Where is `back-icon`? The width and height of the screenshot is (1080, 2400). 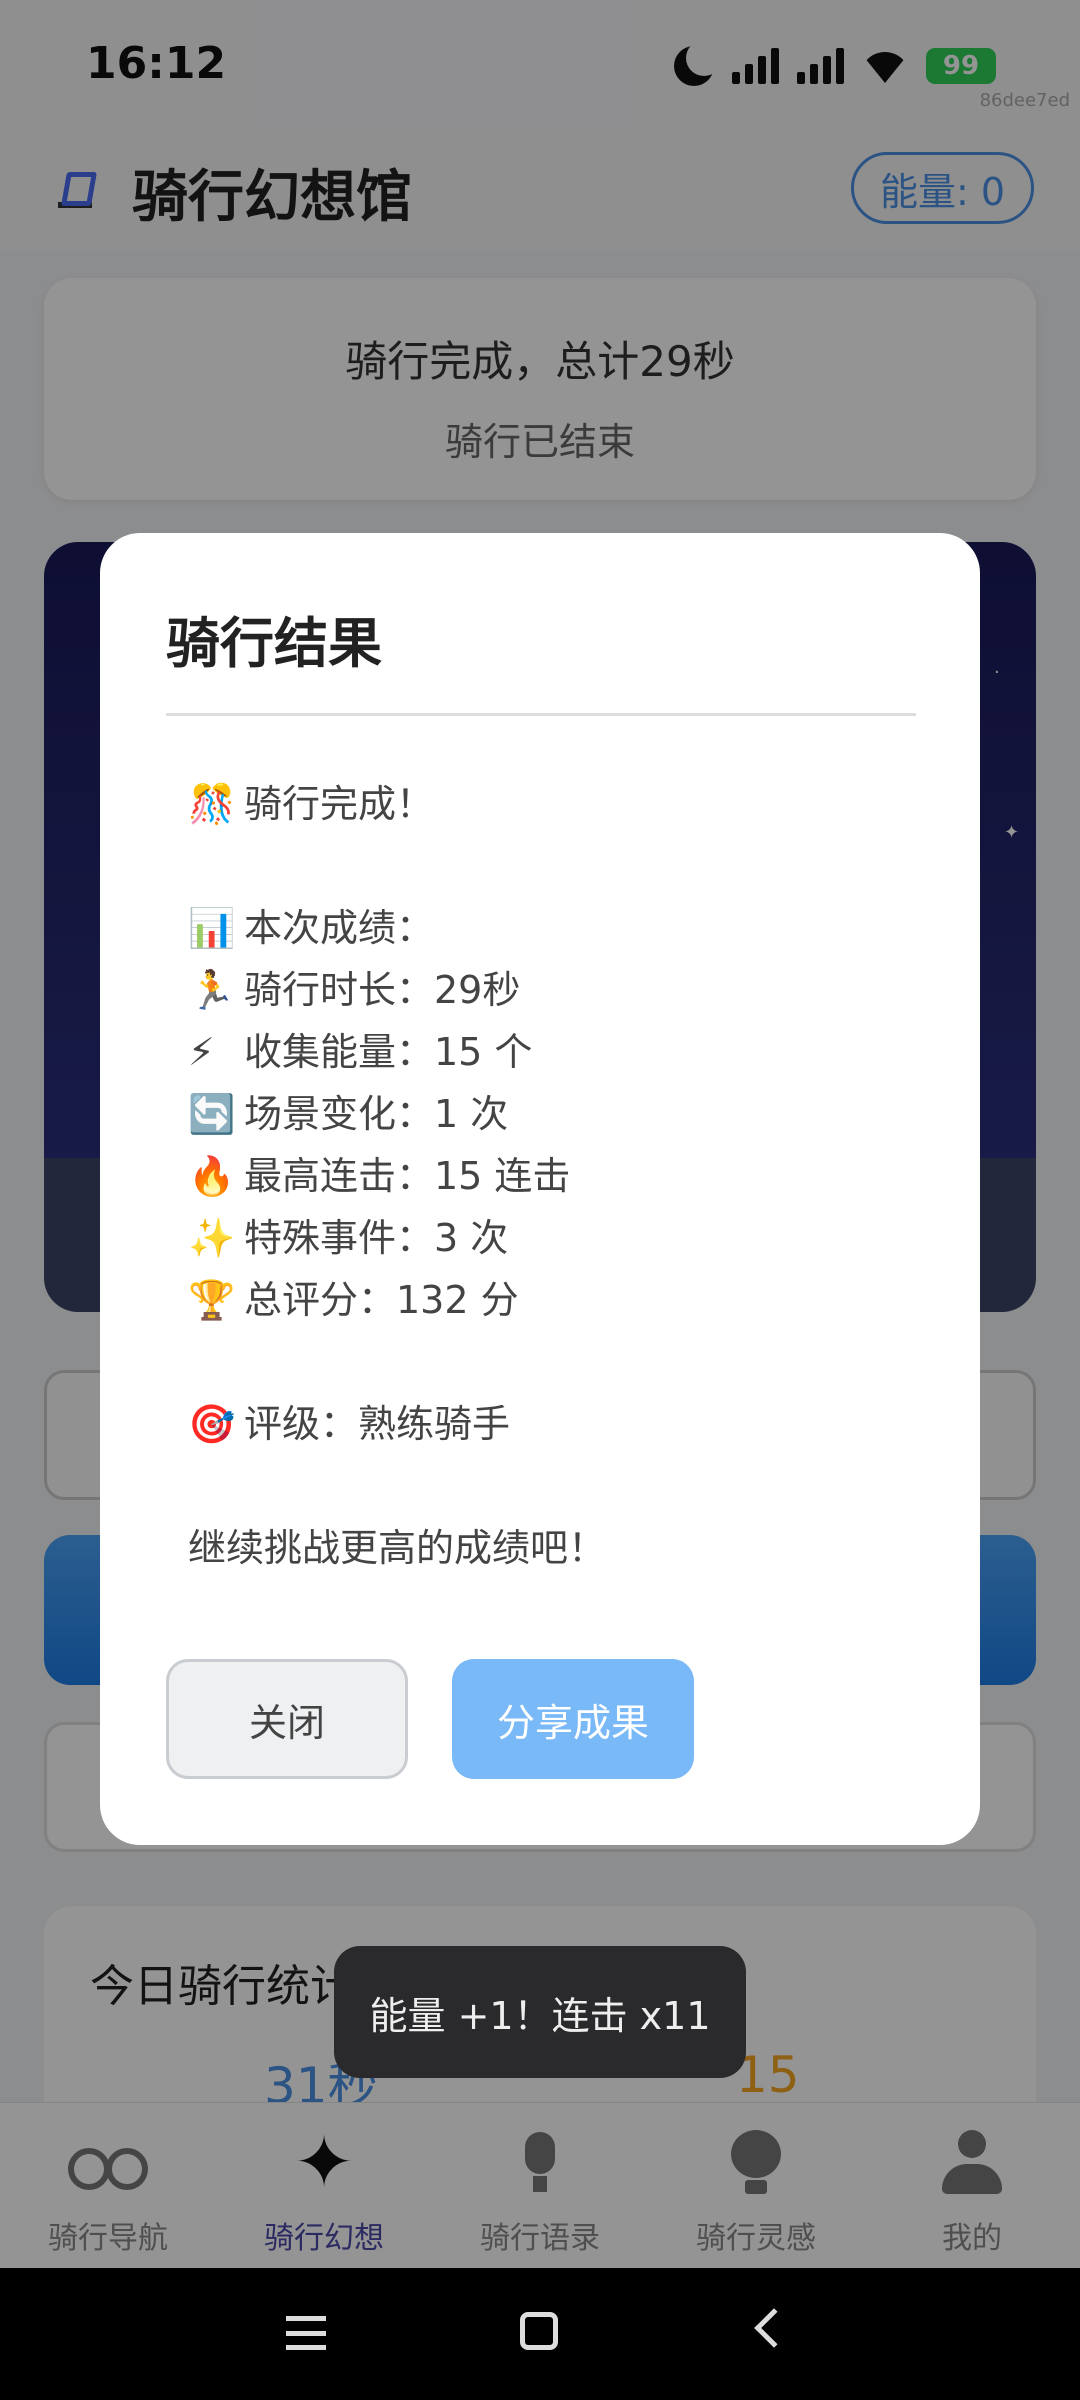
back-icon is located at coordinates (774, 2328).